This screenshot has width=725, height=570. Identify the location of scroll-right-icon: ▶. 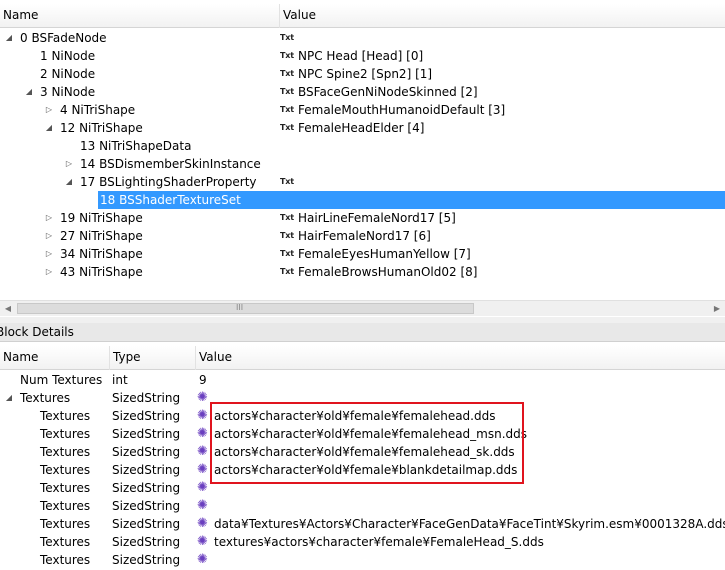
(717, 309).